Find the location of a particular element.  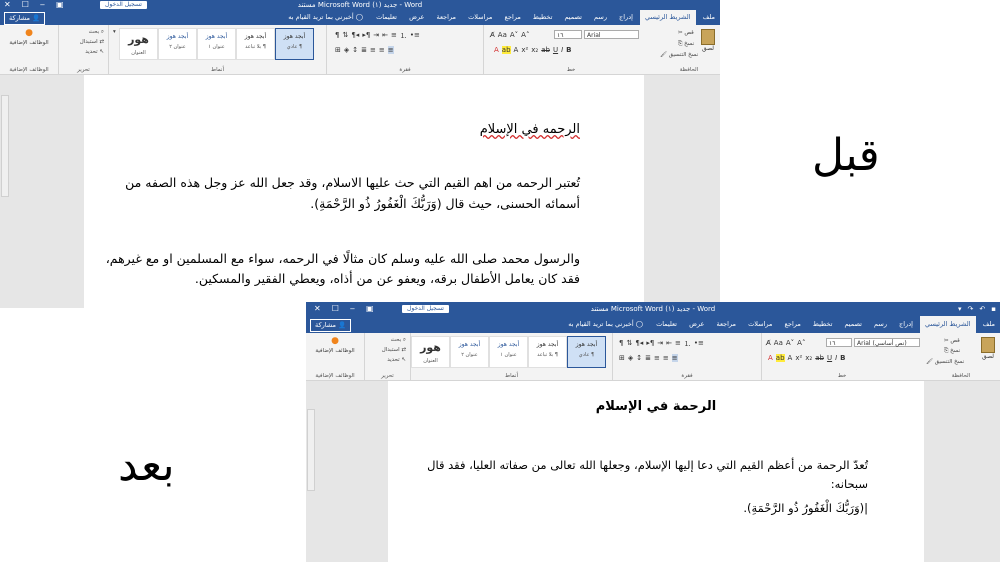

tab-help: تعليمات is located at coordinates (666, 324).